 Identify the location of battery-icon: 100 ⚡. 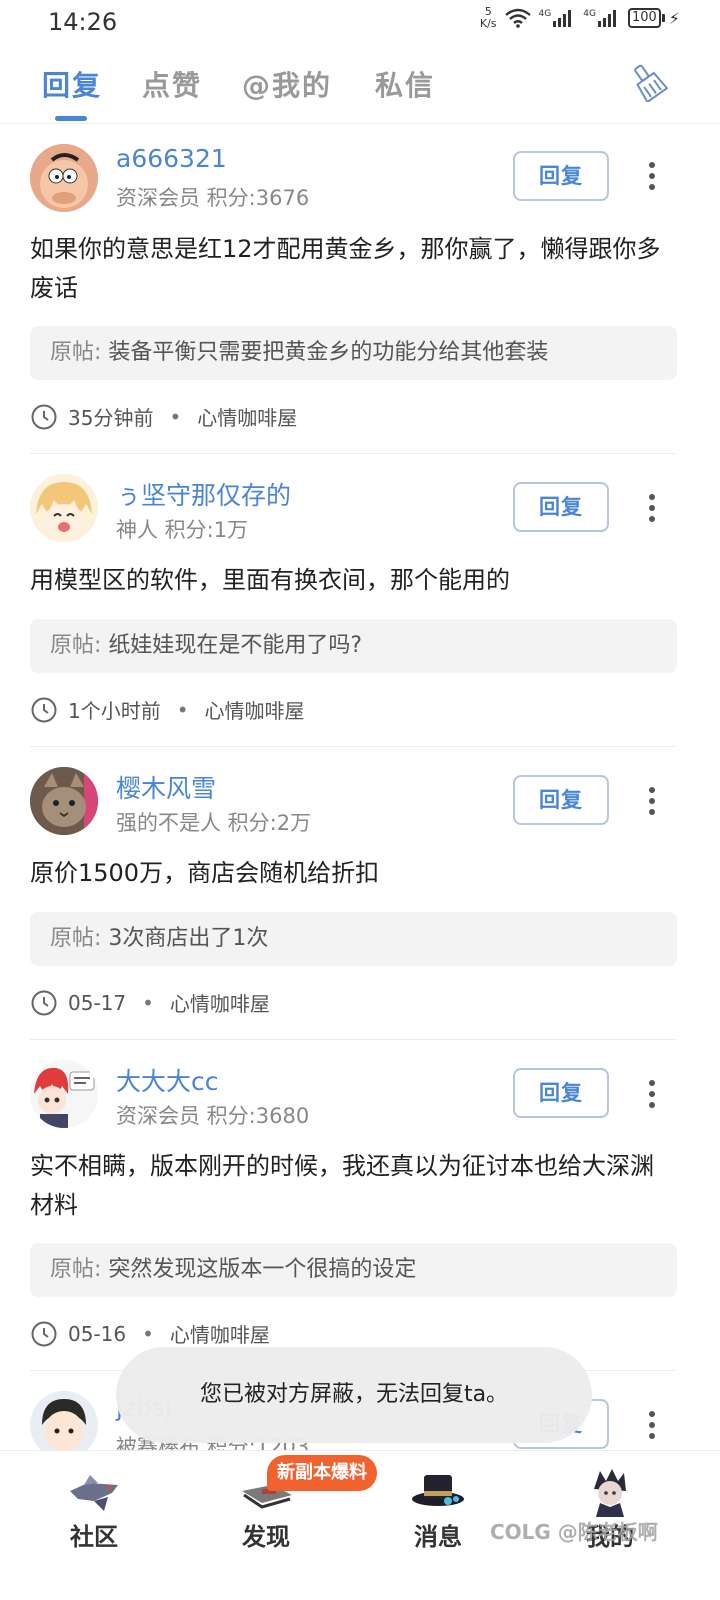
(653, 18).